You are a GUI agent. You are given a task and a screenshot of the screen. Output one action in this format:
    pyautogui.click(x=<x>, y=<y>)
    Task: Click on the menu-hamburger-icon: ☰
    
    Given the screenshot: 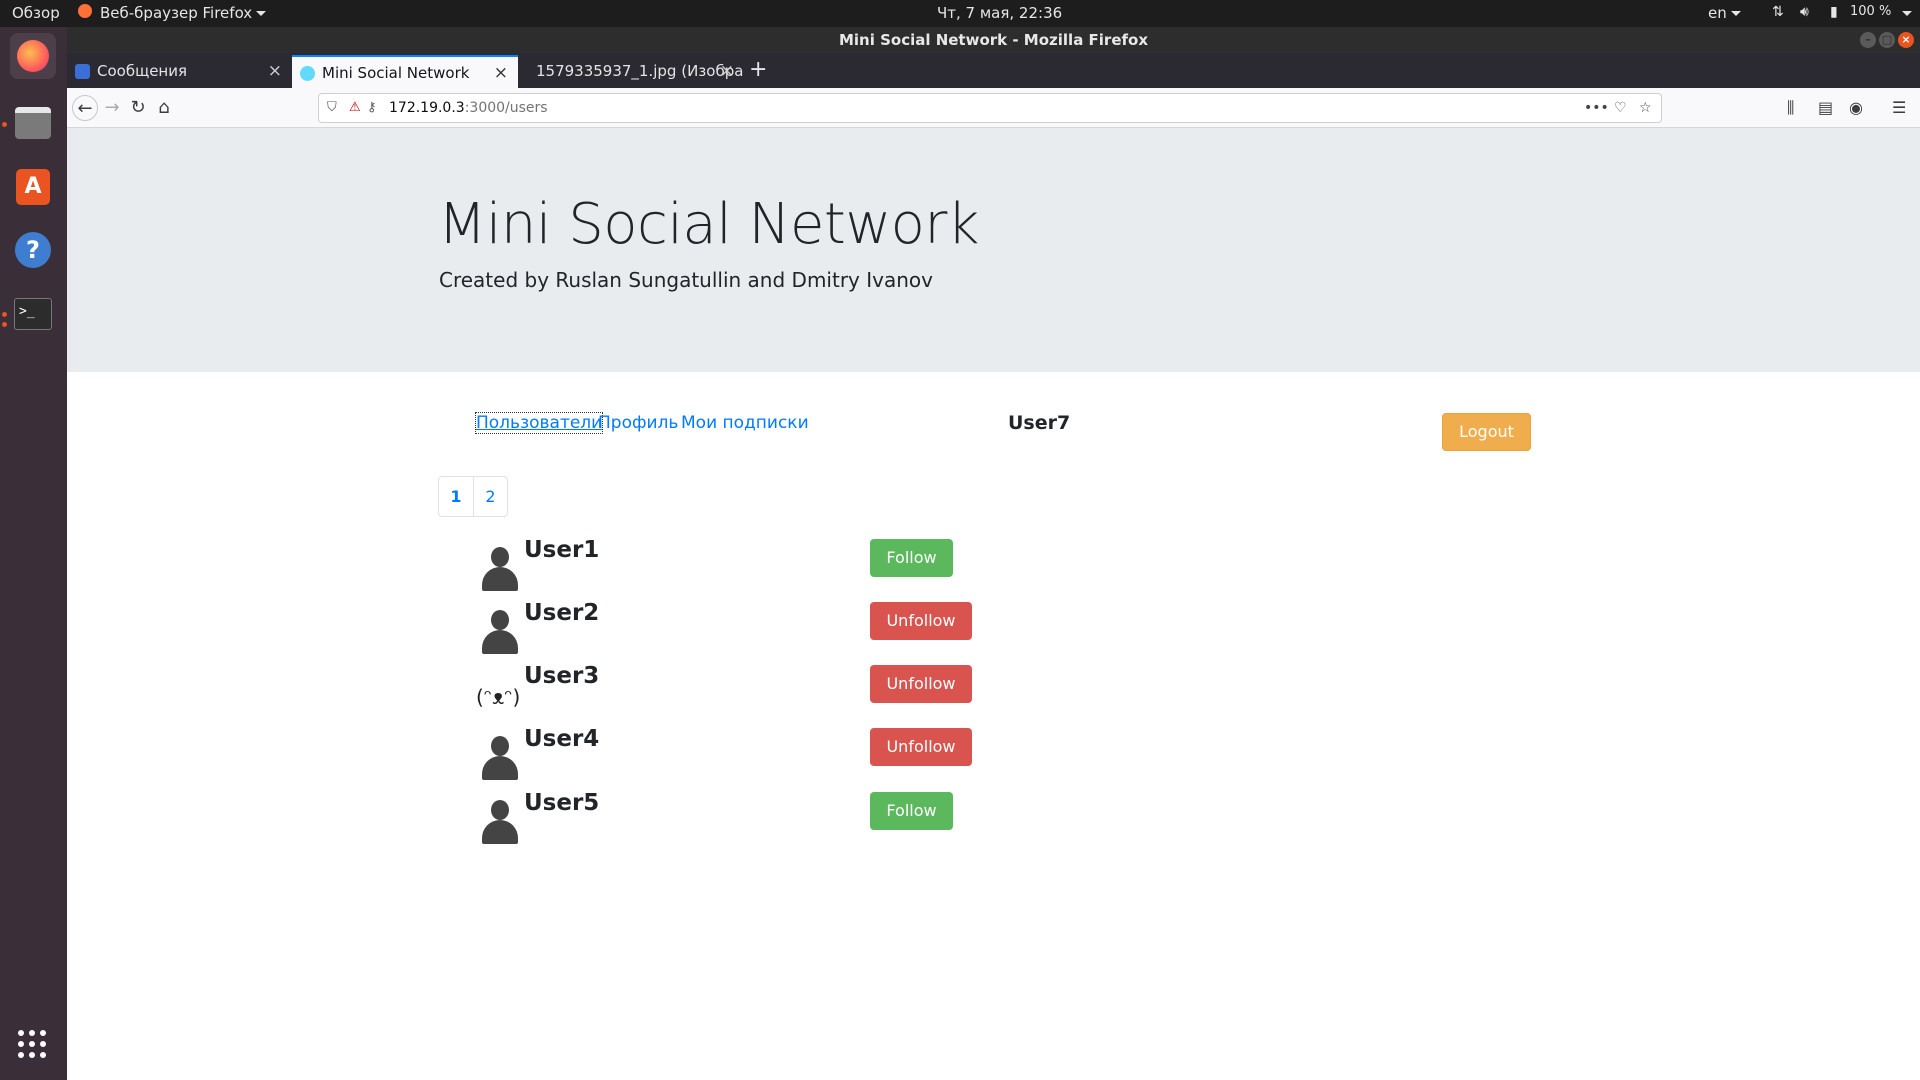 What is the action you would take?
    pyautogui.click(x=1899, y=107)
    